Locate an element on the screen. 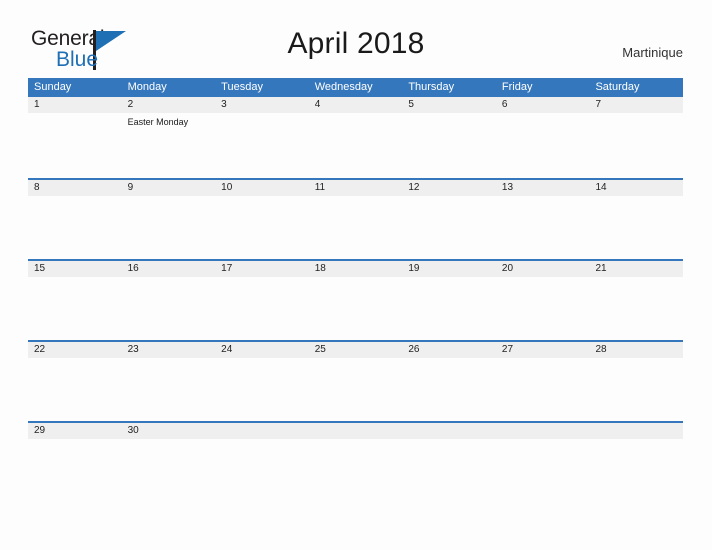  day-number: 12 is located at coordinates (449, 188).